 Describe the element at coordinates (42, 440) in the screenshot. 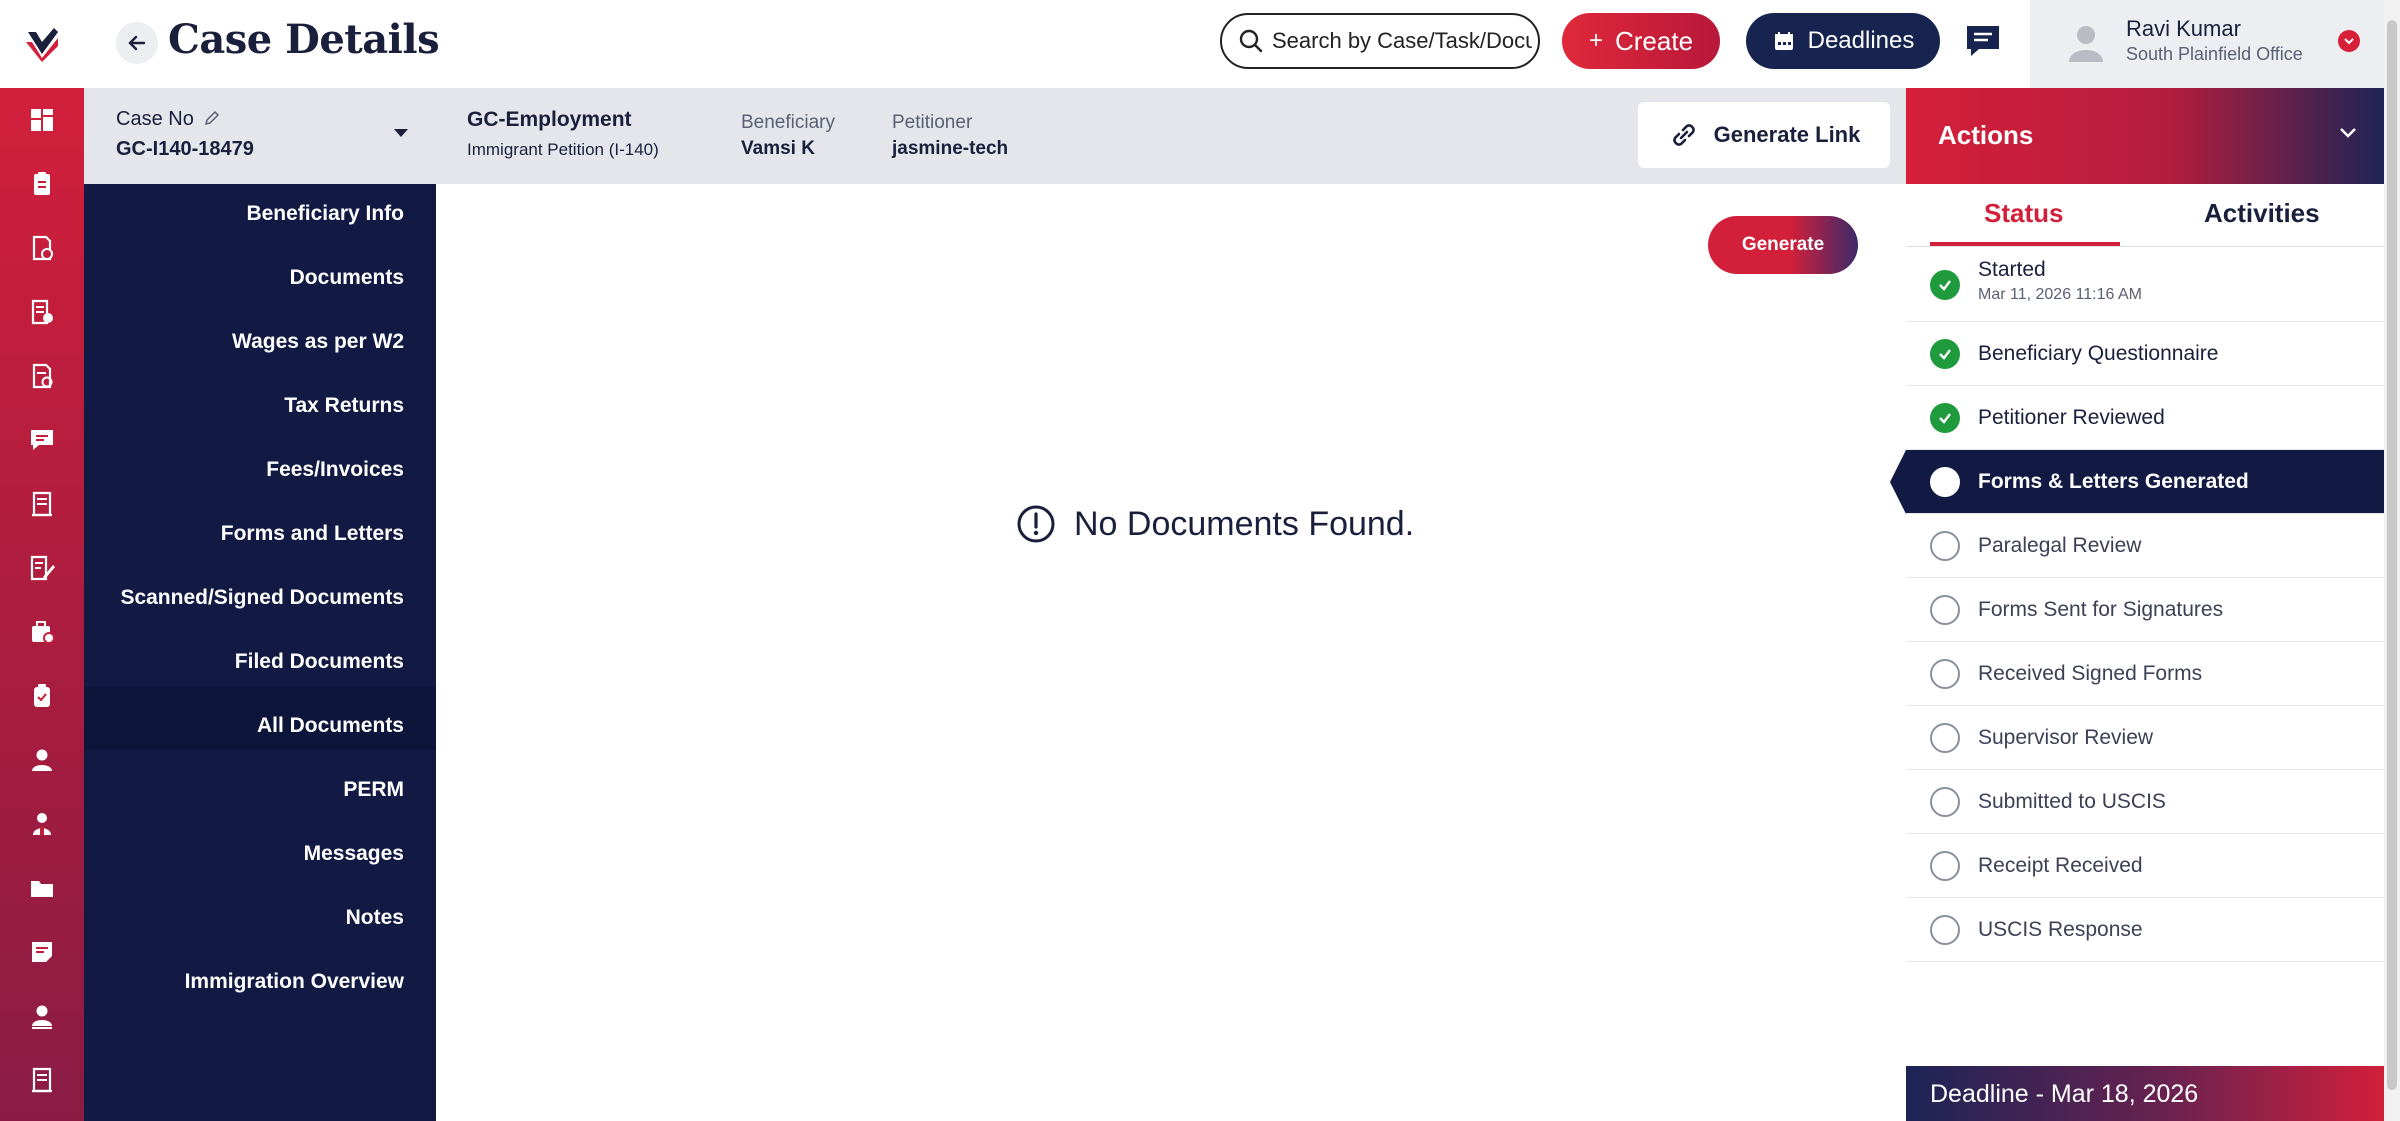

I see `chat-icon` at that location.